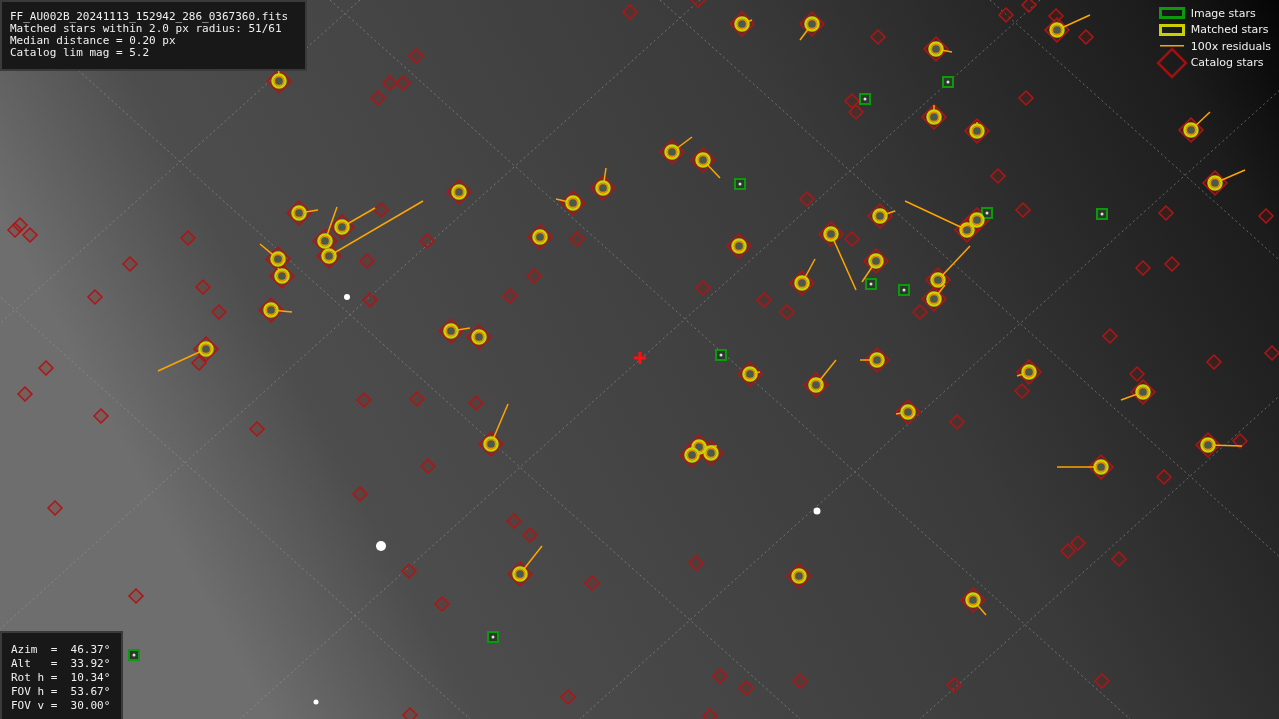 Image resolution: width=1279 pixels, height=719 pixels. Describe the element at coordinates (146, 29) in the screenshot. I see `info-line: Matched stars within 2.0 px radius: 51/61` at that location.